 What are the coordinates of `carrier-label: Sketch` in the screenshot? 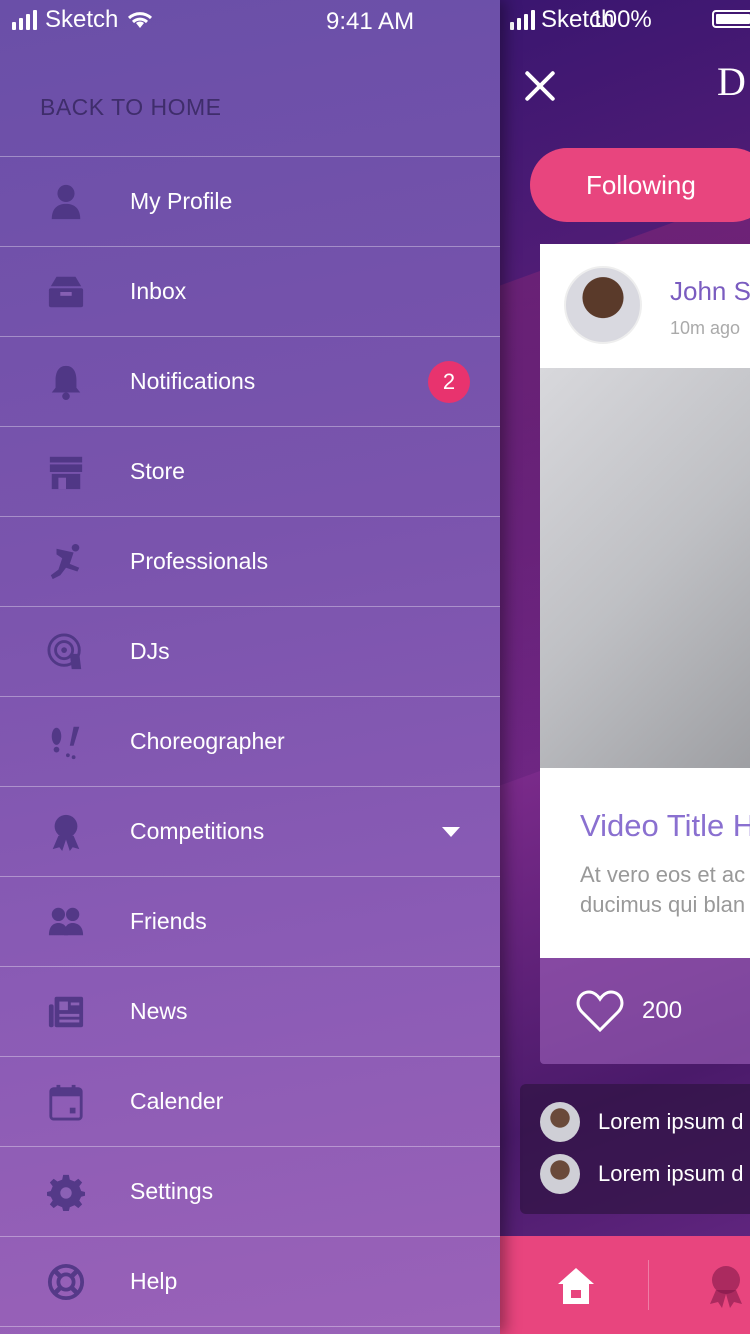 It's located at (82, 19).